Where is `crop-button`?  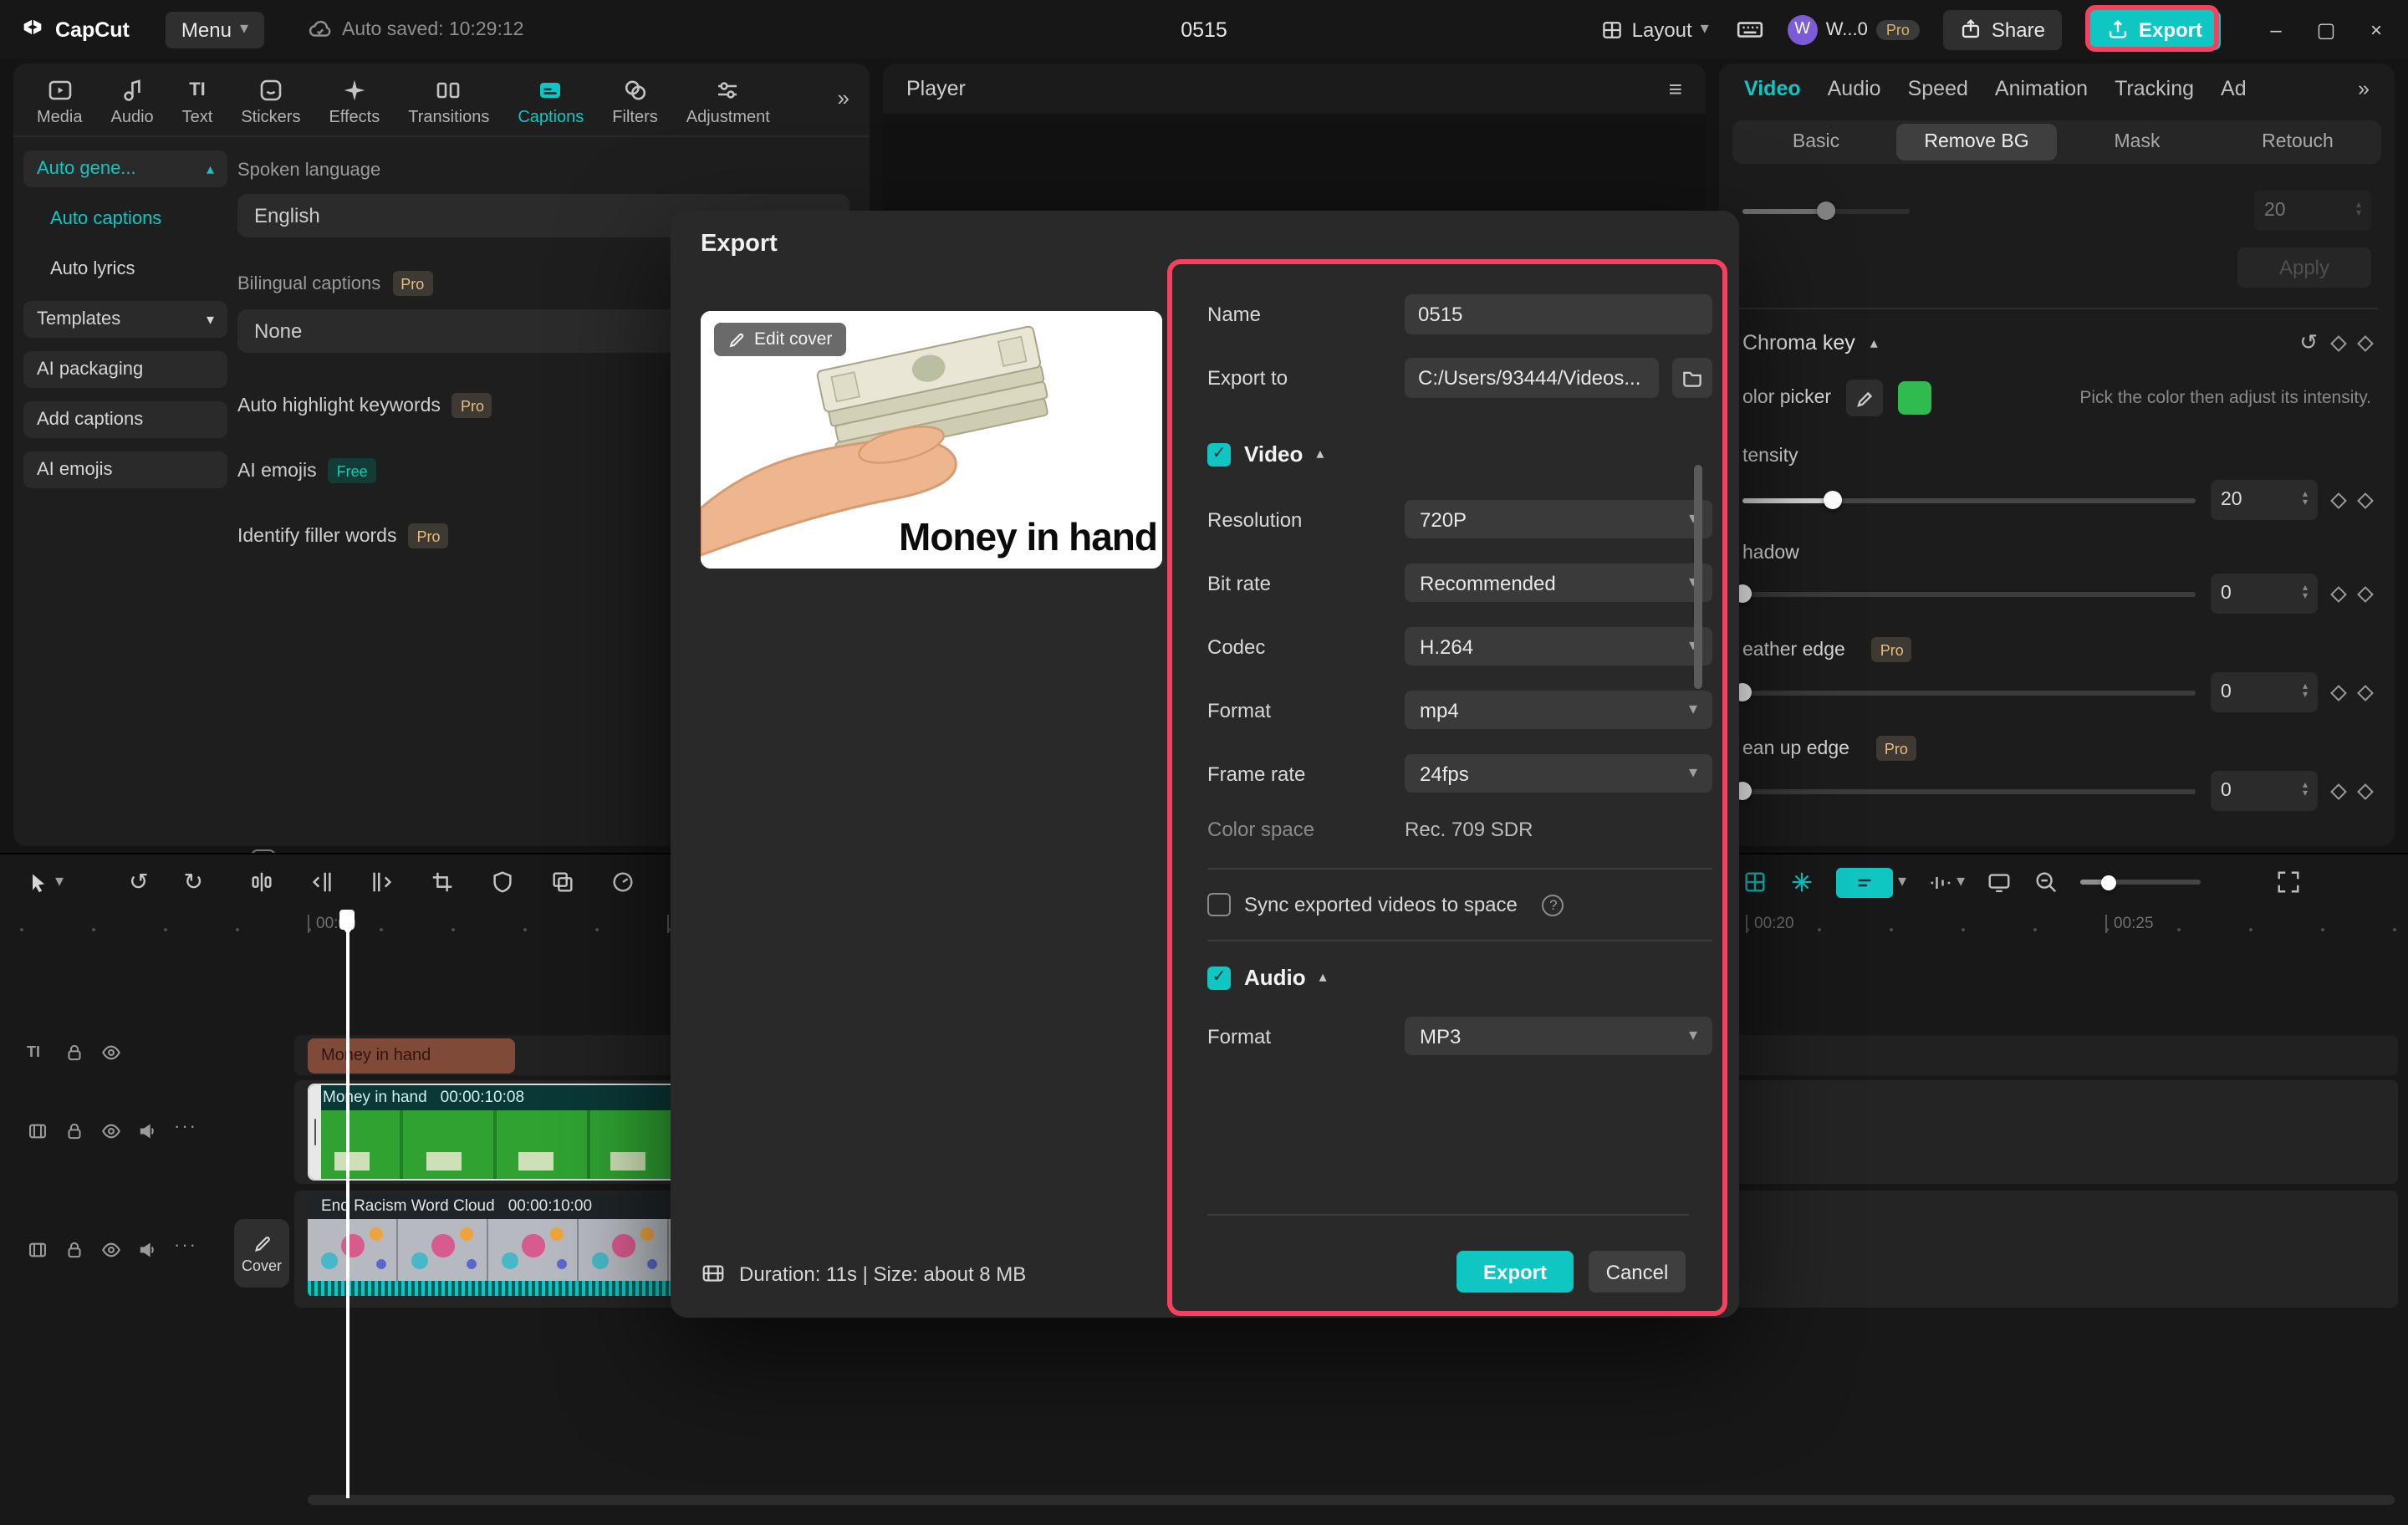
crop-button is located at coordinates (441, 882).